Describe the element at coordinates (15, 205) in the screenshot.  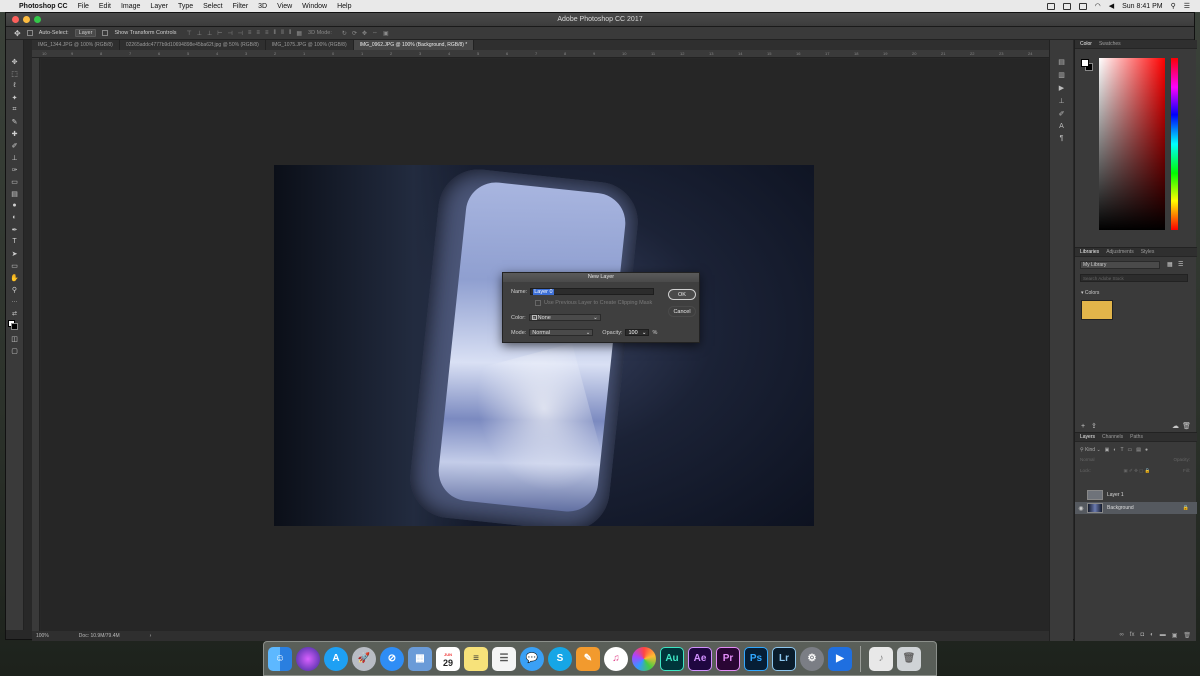
I see `blur-tool-icon: ●` at that location.